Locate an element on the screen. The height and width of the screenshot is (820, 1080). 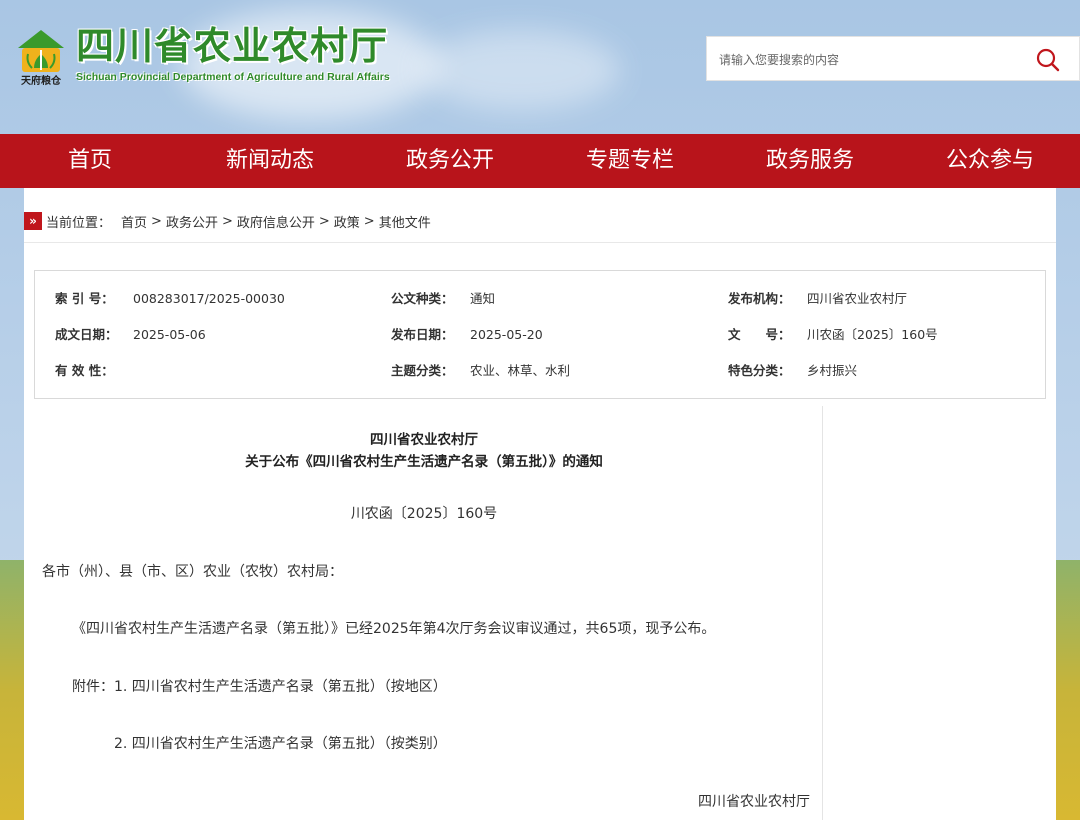
meta-index: 索 引 号： 008283017/2025-00030 is located at coordinates (220, 299).